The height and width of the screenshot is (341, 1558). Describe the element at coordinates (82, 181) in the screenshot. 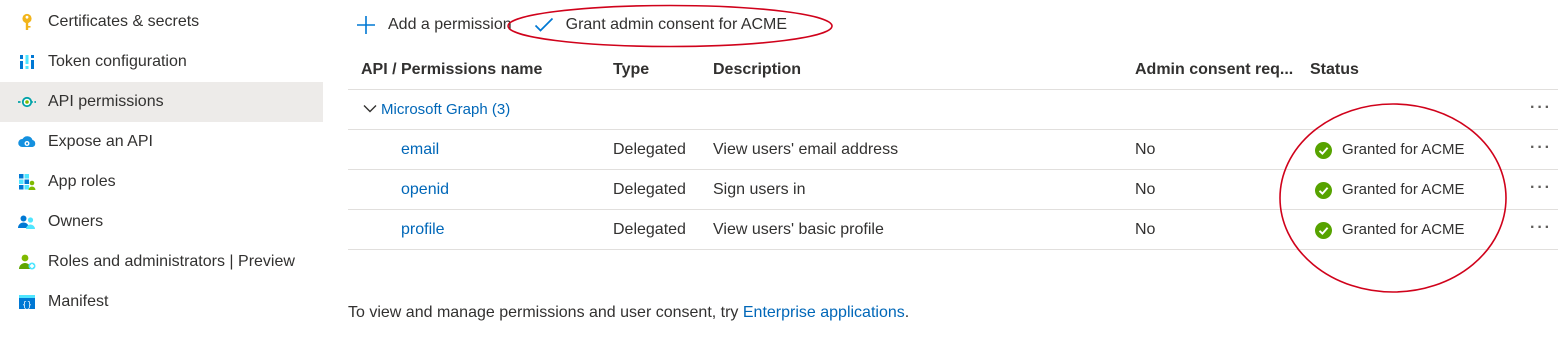

I see `sidebar-item-label: App roles` at that location.